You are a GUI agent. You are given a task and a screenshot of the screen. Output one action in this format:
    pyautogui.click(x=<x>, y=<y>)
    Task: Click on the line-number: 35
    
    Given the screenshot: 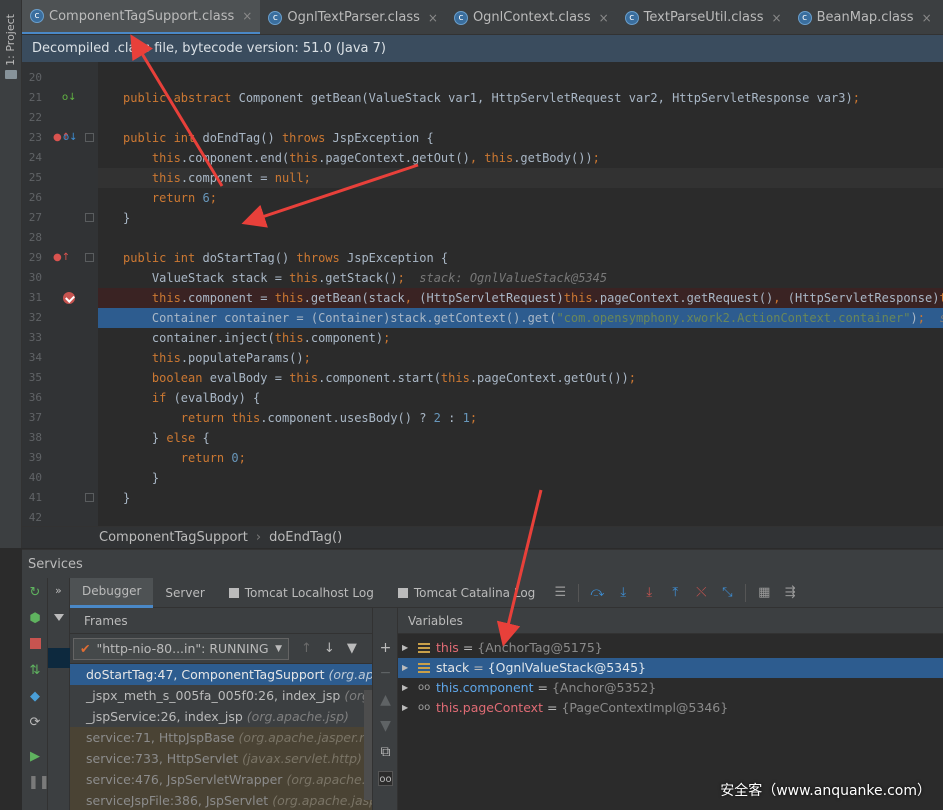 What is the action you would take?
    pyautogui.click(x=32, y=378)
    